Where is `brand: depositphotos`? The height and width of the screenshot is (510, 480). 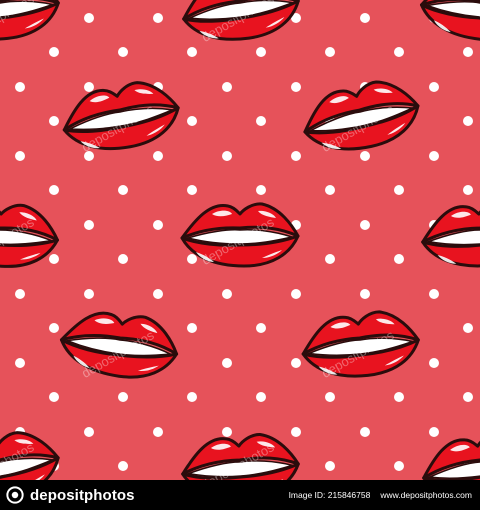 brand: depositphotos is located at coordinates (70, 495).